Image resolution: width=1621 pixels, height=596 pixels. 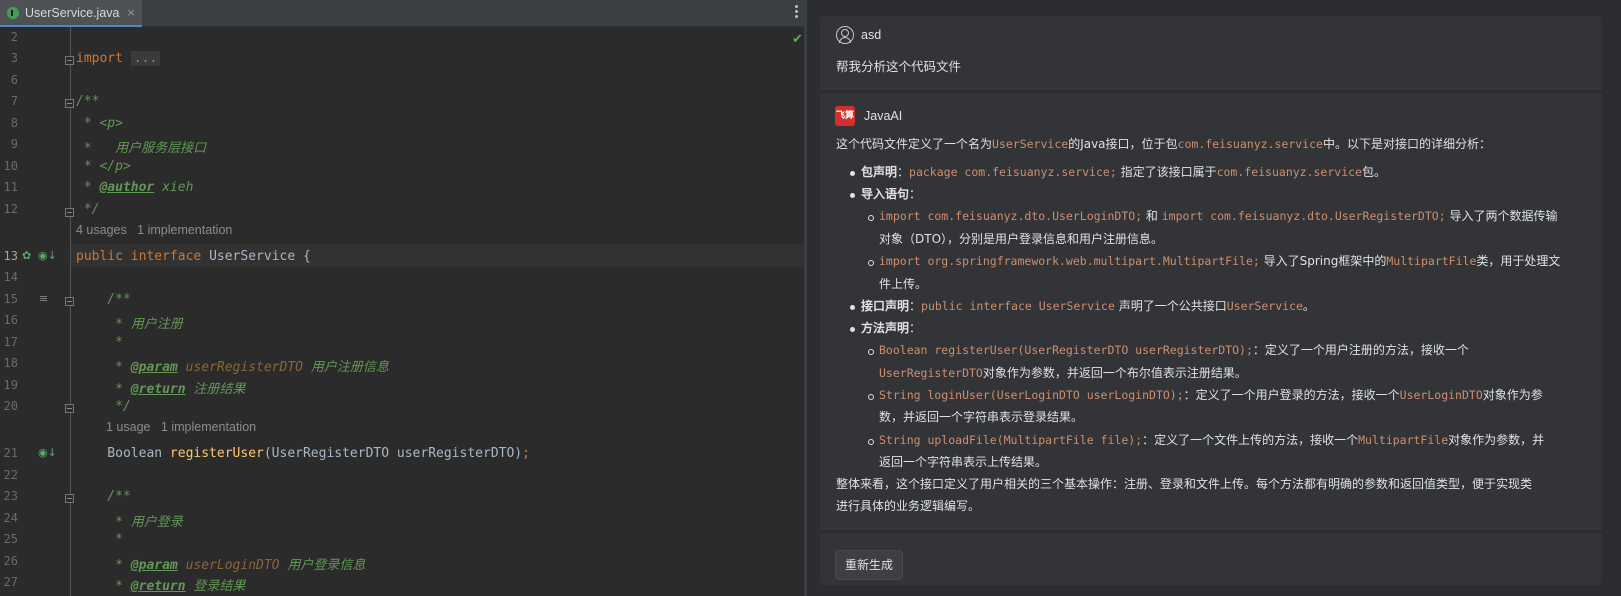 What do you see at coordinates (858, 35) in the screenshot?
I see `user-message-header: asd` at bounding box center [858, 35].